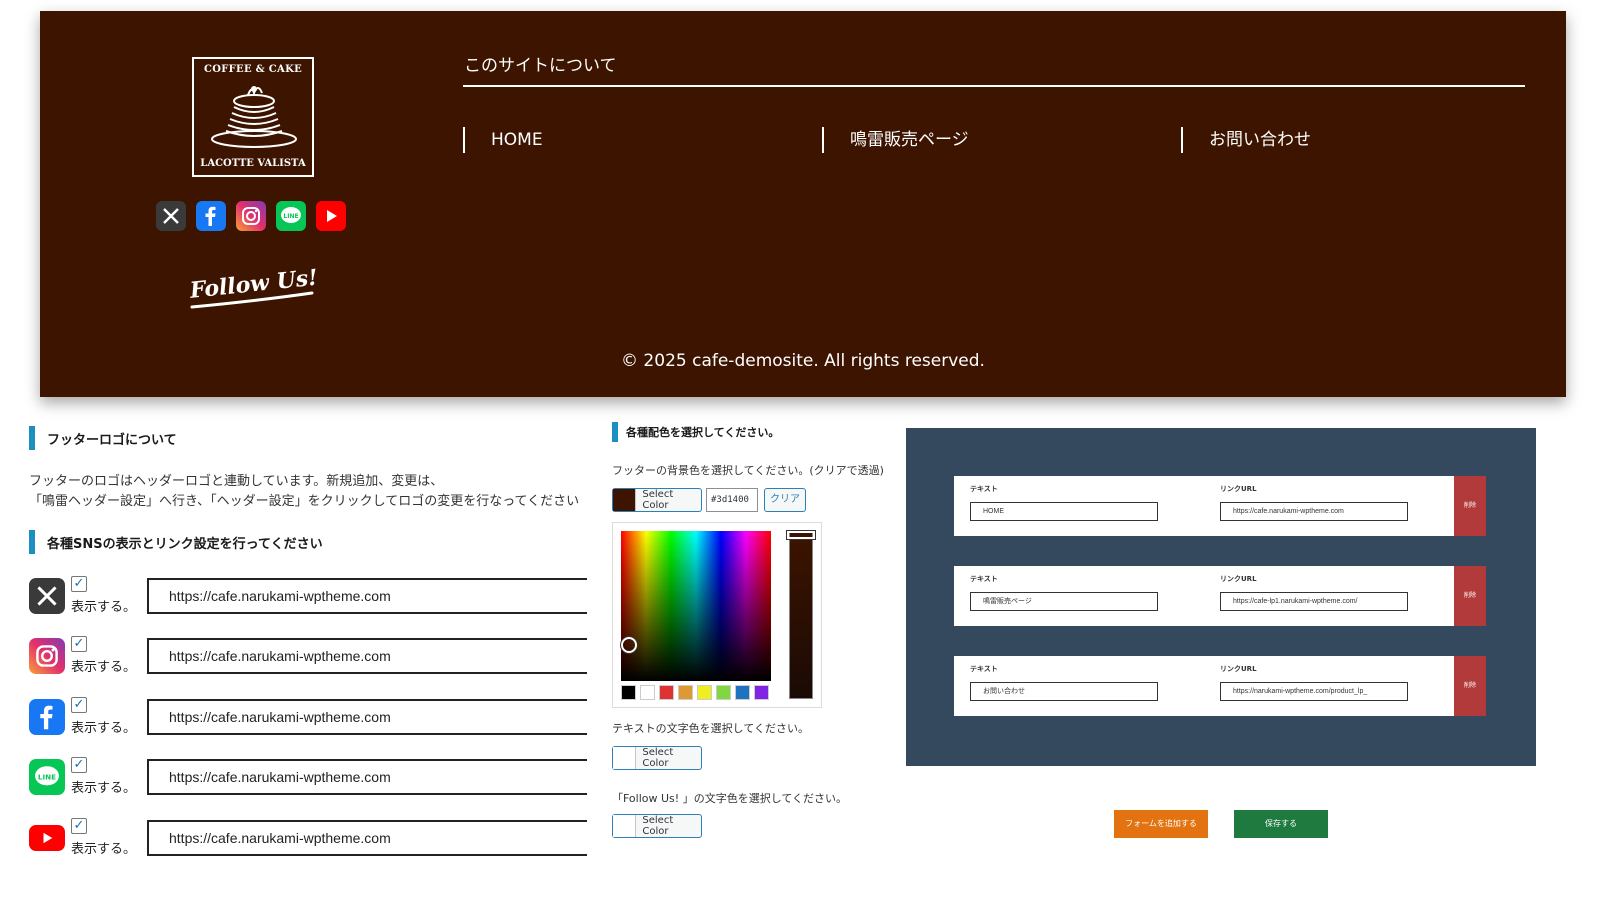 This screenshot has height=900, width=1600. I want to click on palette-swatch-yellow, so click(704, 692).